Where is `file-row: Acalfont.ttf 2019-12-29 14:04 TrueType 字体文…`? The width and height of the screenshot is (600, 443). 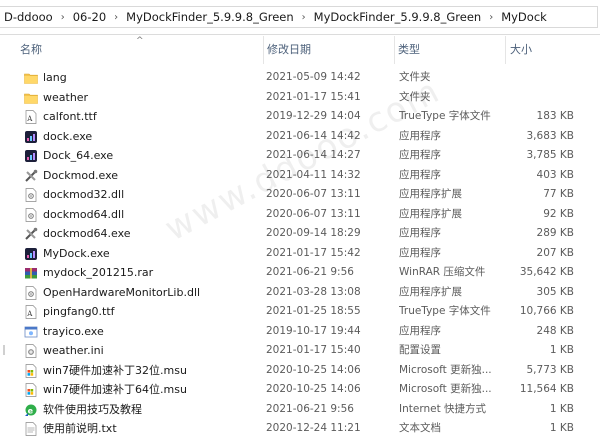
file-row: Acalfont.ttf 2019-12-29 14:04 TrueType 字体文… is located at coordinates (300, 117).